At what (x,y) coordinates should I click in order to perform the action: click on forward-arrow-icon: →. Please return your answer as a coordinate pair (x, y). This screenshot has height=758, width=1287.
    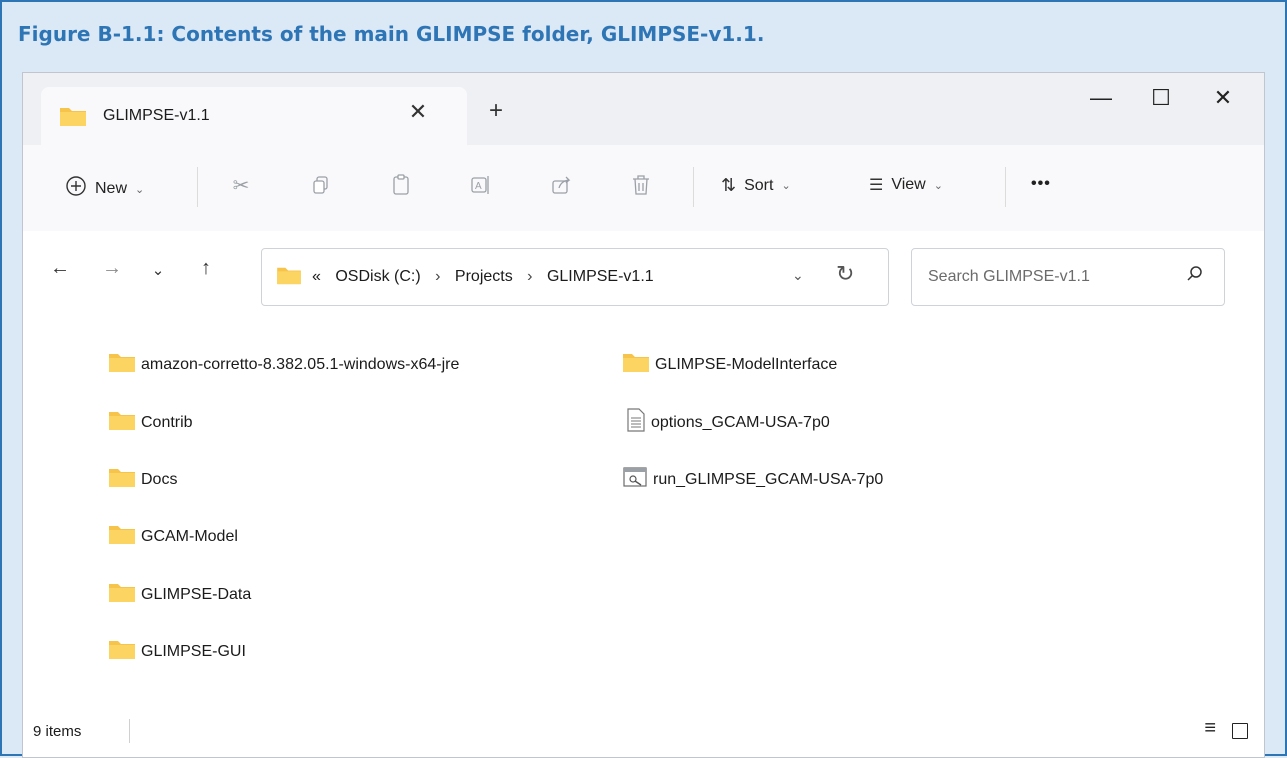
    Looking at the image, I should click on (112, 268).